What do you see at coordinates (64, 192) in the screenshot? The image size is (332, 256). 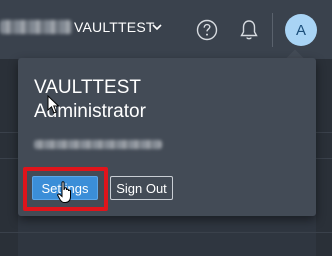 I see `cursor-hand-icon` at bounding box center [64, 192].